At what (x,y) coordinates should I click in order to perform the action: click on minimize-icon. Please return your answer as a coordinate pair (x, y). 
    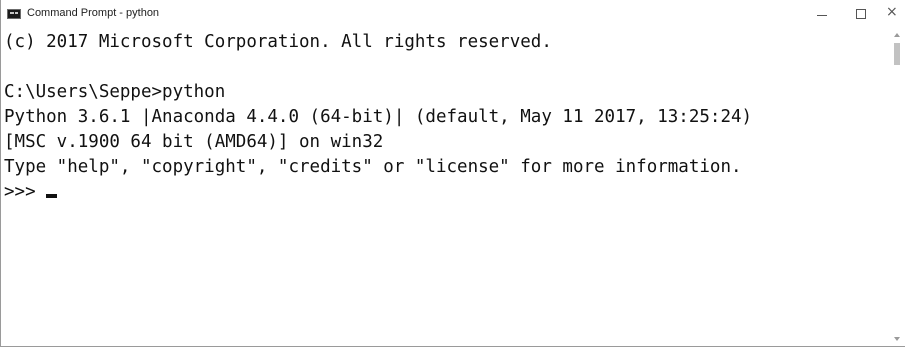
    Looking at the image, I should click on (822, 15).